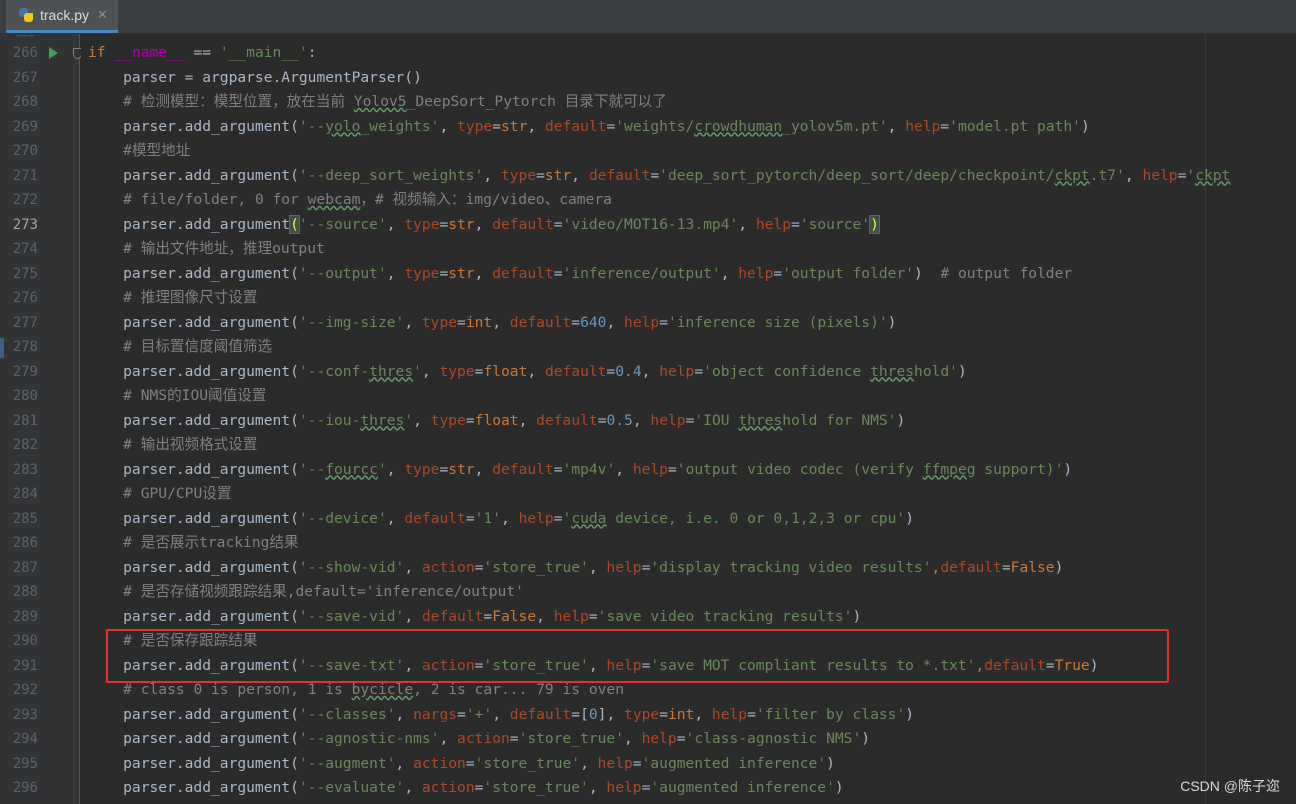 This screenshot has height=804, width=1296. I want to click on close-tab-icon: ✕, so click(102, 15).